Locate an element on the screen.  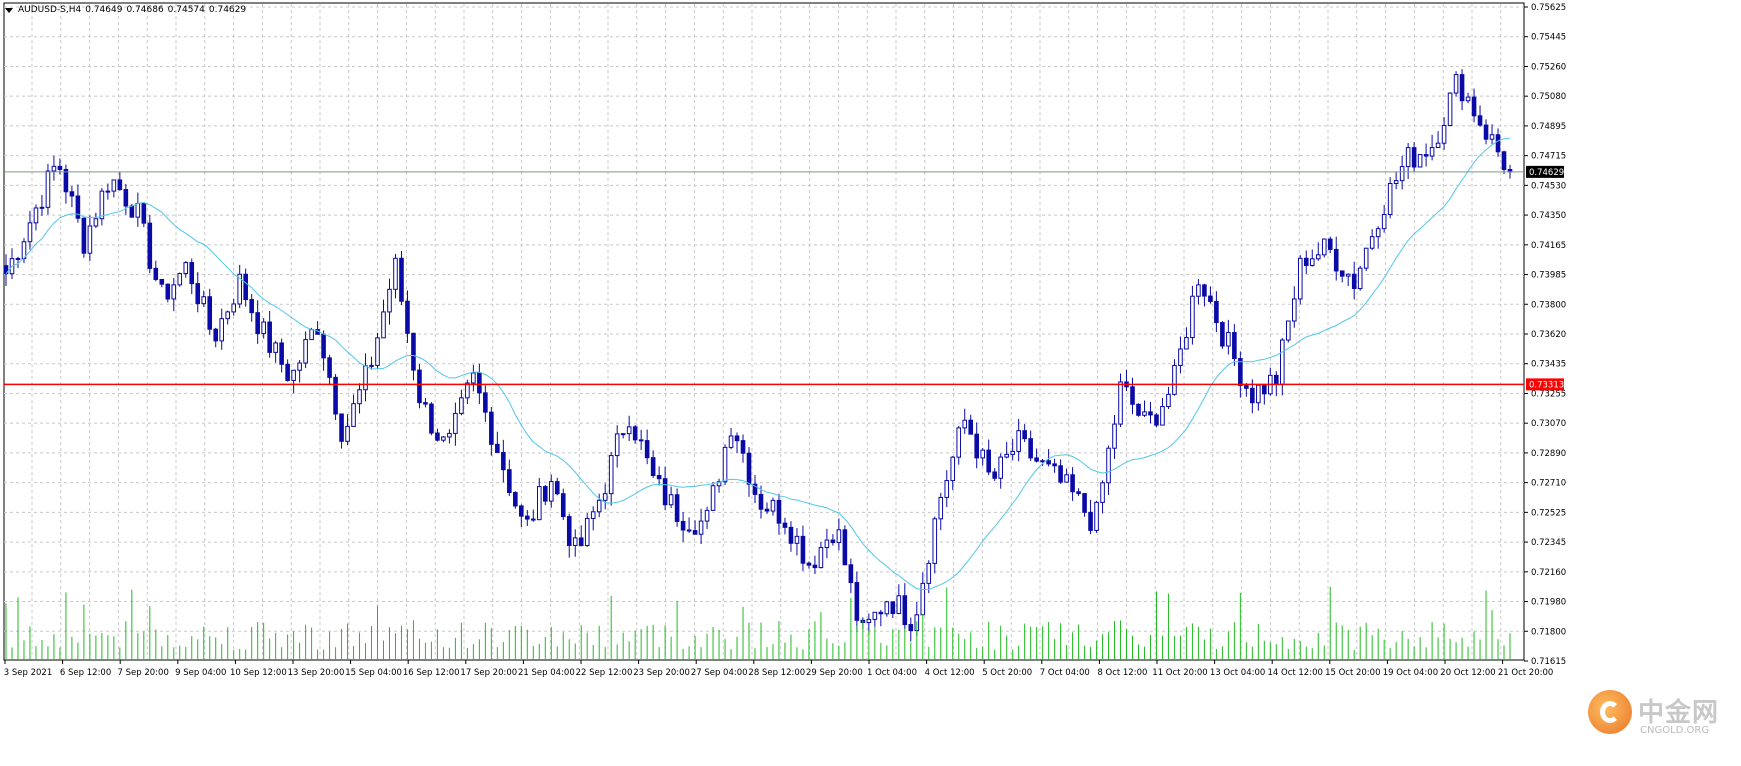
time-axis-label: 14 Oct 12:00 is located at coordinates (1294, 673).